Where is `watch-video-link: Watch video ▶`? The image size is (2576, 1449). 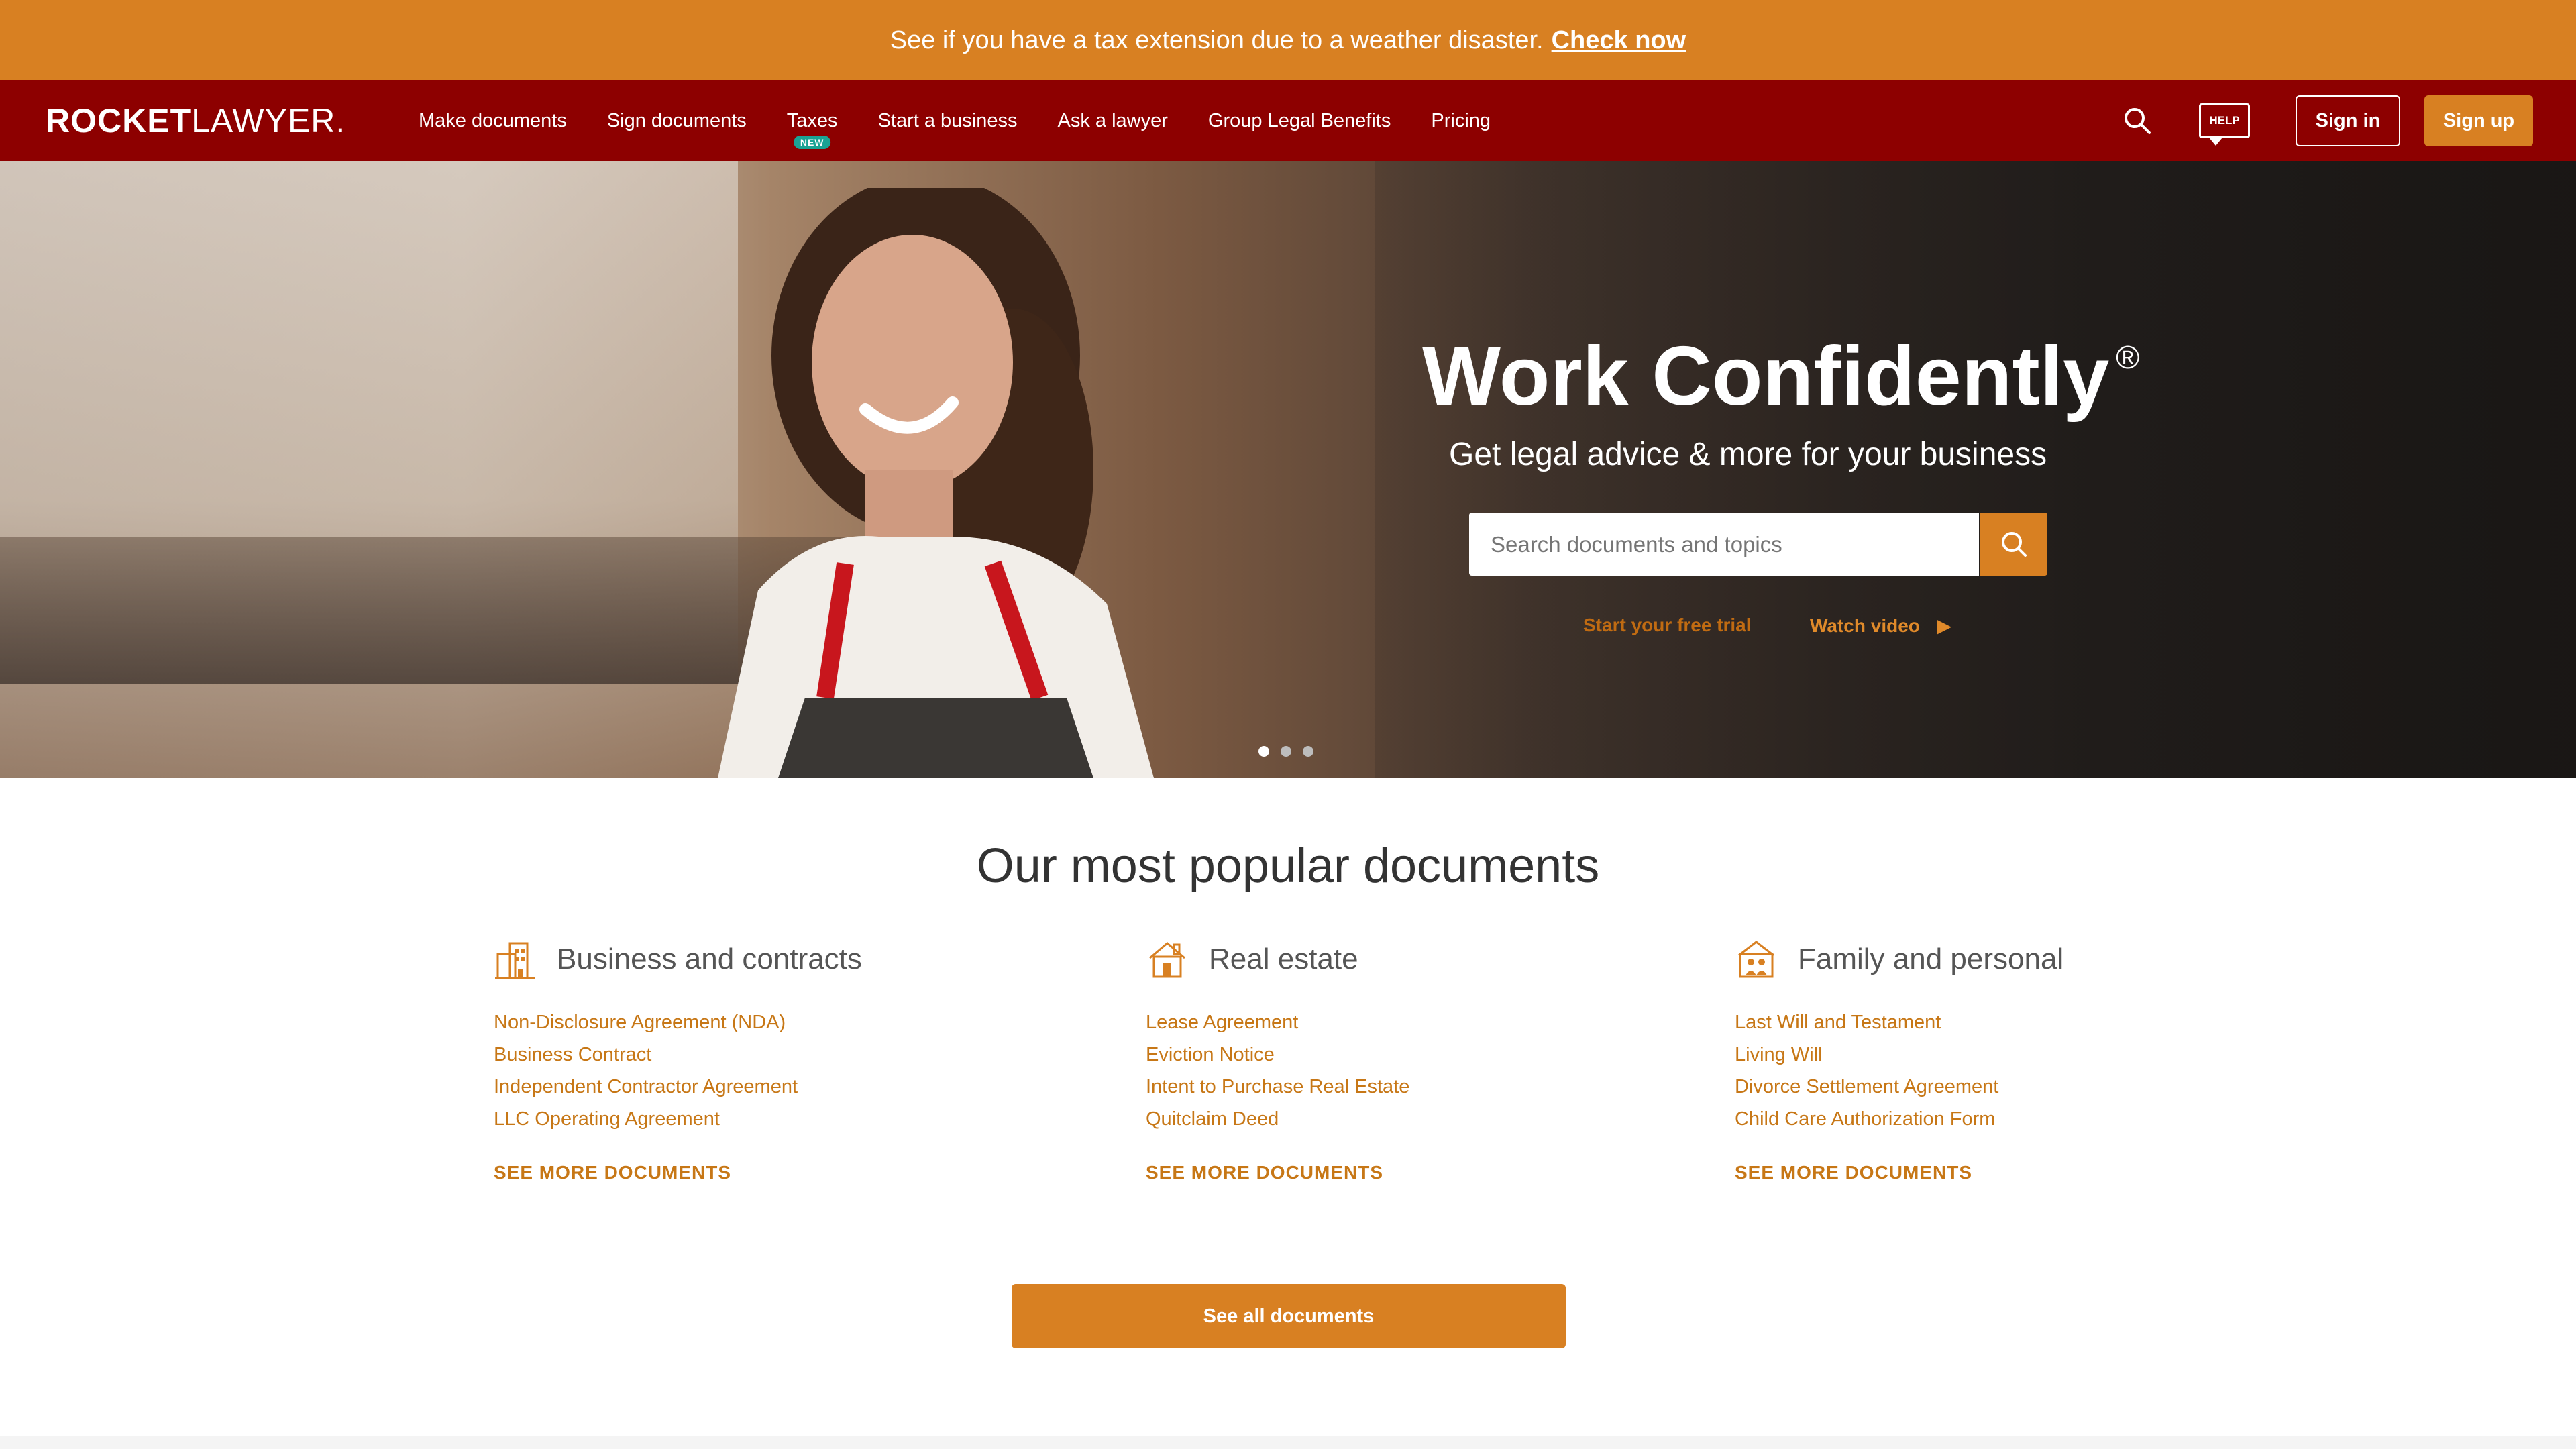 watch-video-link: Watch video ▶ is located at coordinates (1880, 625).